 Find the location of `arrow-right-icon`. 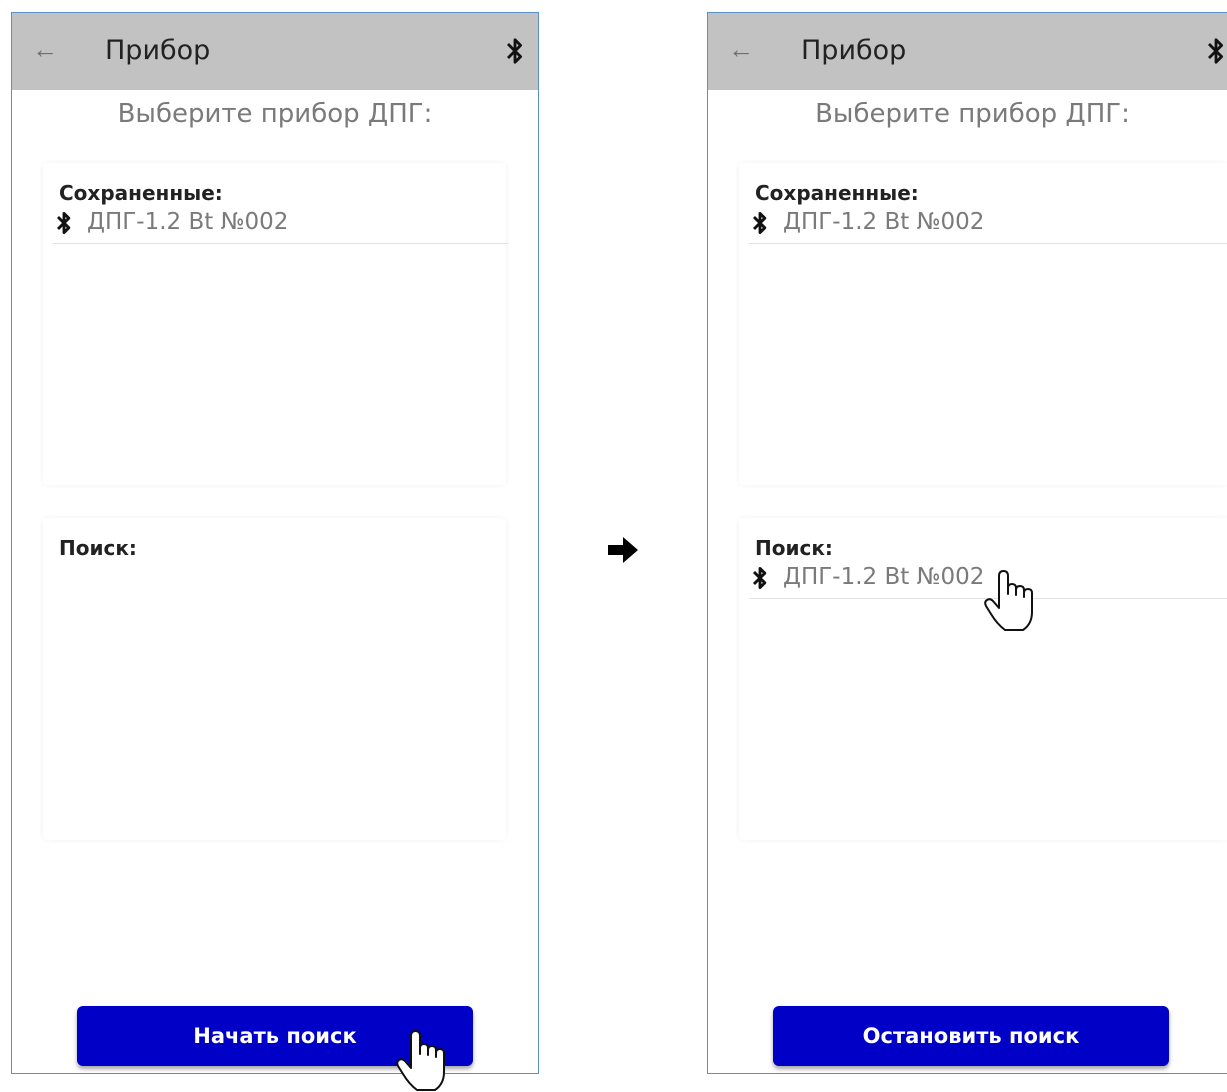

arrow-right-icon is located at coordinates (623, 550).